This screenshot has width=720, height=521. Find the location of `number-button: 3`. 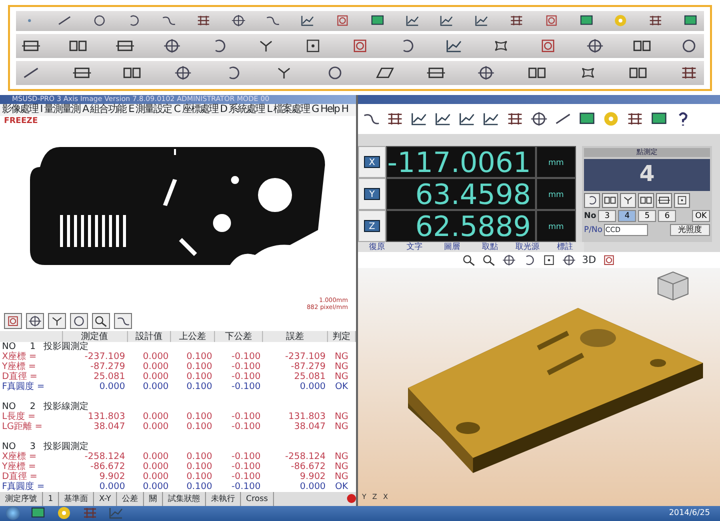

number-button: 3 is located at coordinates (607, 216).